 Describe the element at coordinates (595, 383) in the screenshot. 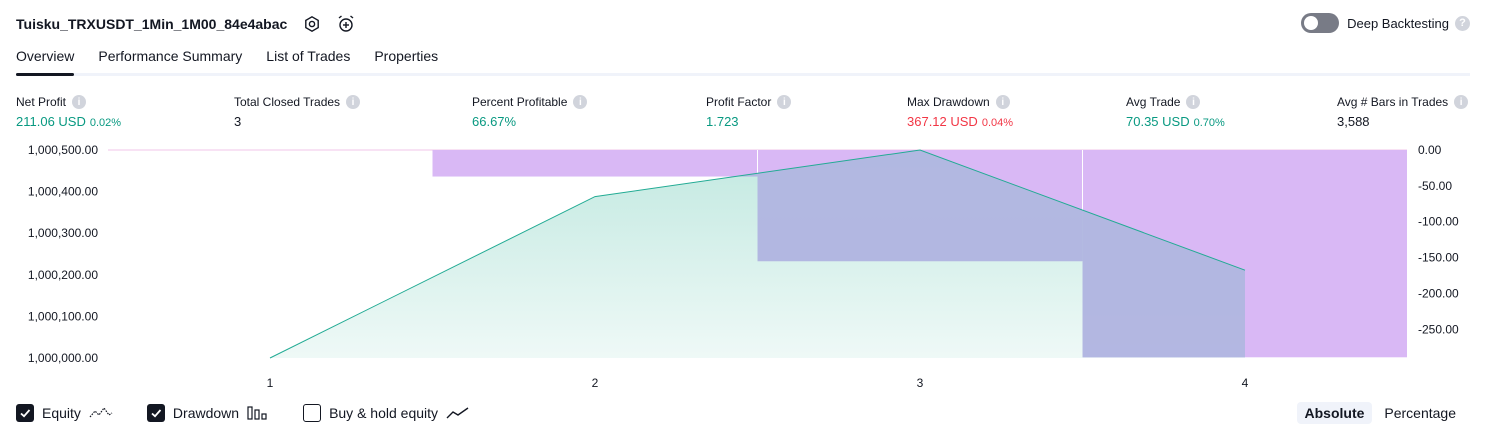

I see `x-axis-tick-label: 2` at that location.